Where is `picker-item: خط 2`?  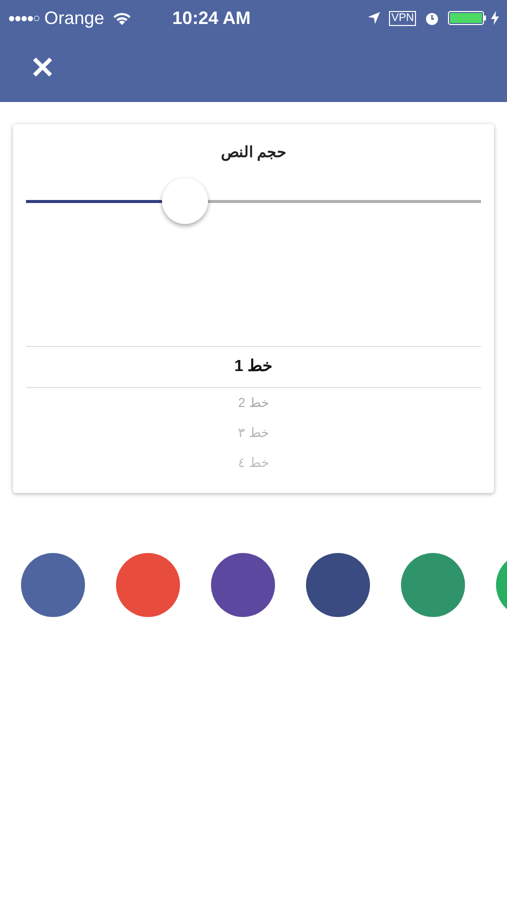 picker-item: خط 2 is located at coordinates (253, 403).